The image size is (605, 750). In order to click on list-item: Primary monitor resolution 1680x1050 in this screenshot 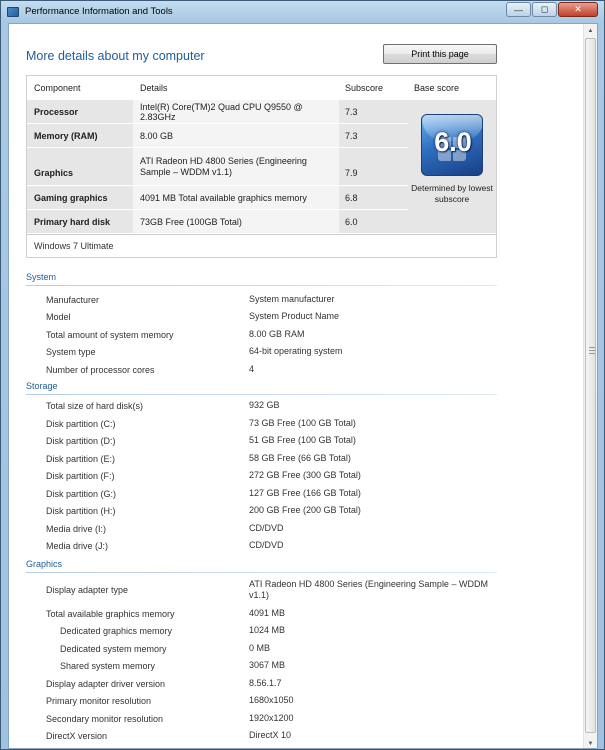, I will do `click(272, 700)`.